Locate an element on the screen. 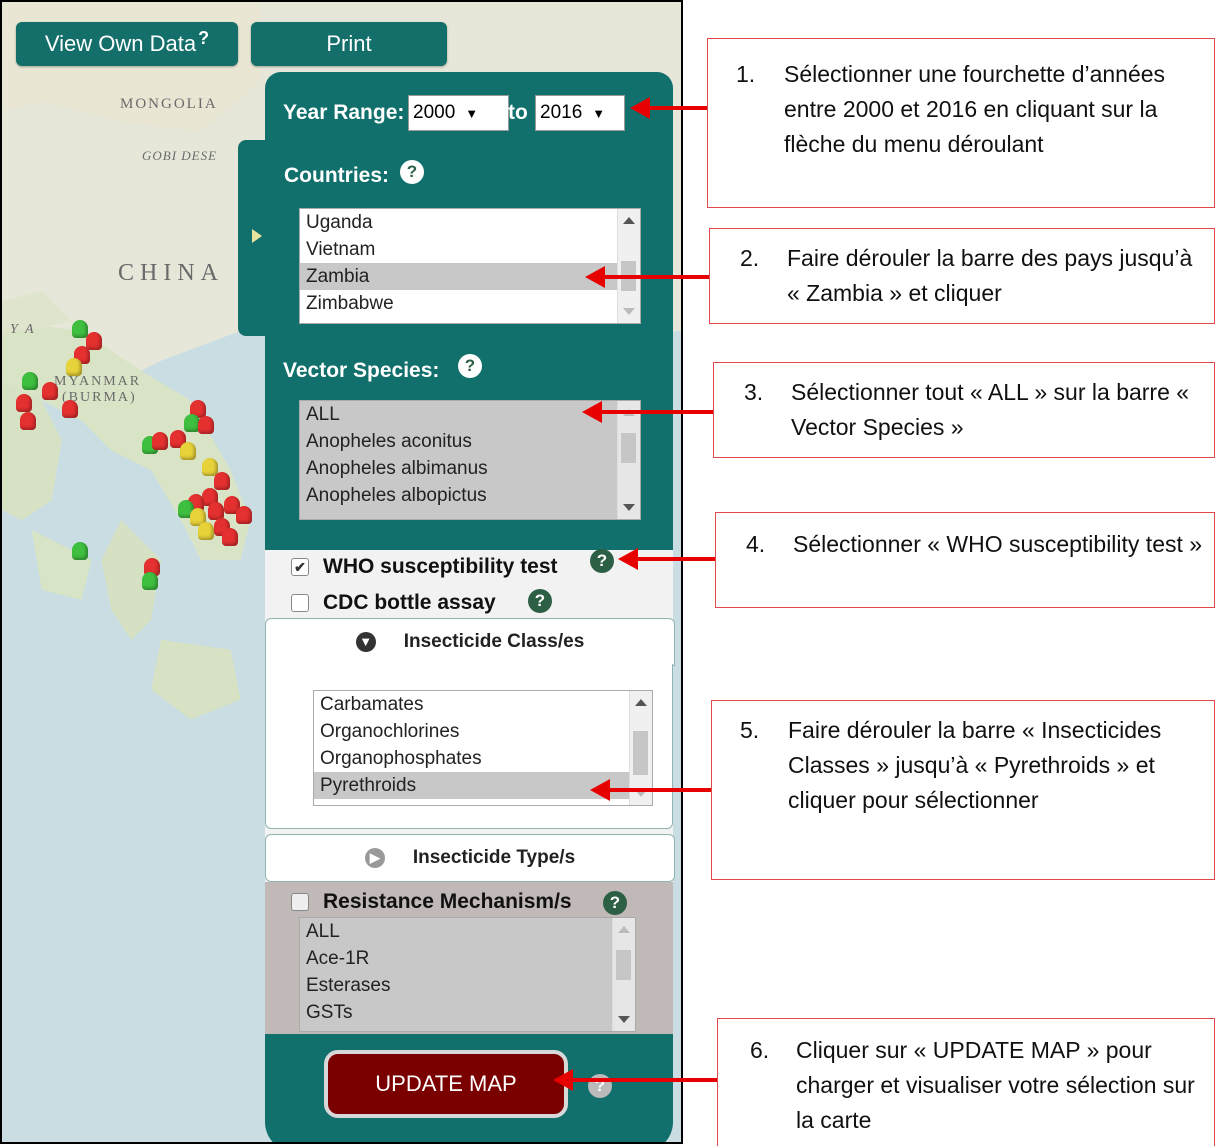 The height and width of the screenshot is (1146, 1215). view-own-data-help-icon: ? is located at coordinates (203, 38).